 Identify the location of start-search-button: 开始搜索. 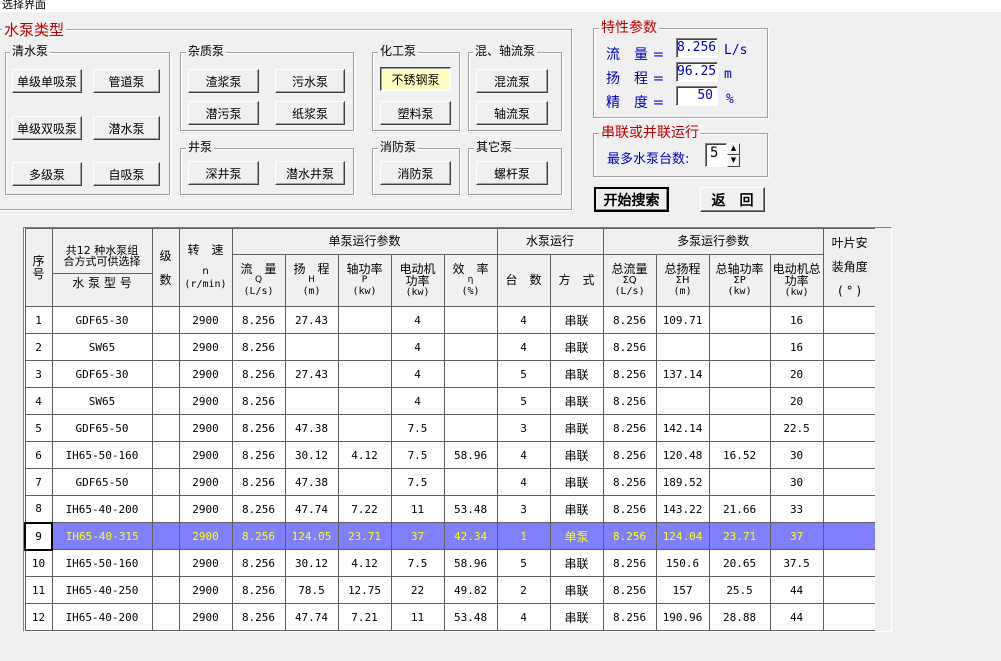
(631, 199).